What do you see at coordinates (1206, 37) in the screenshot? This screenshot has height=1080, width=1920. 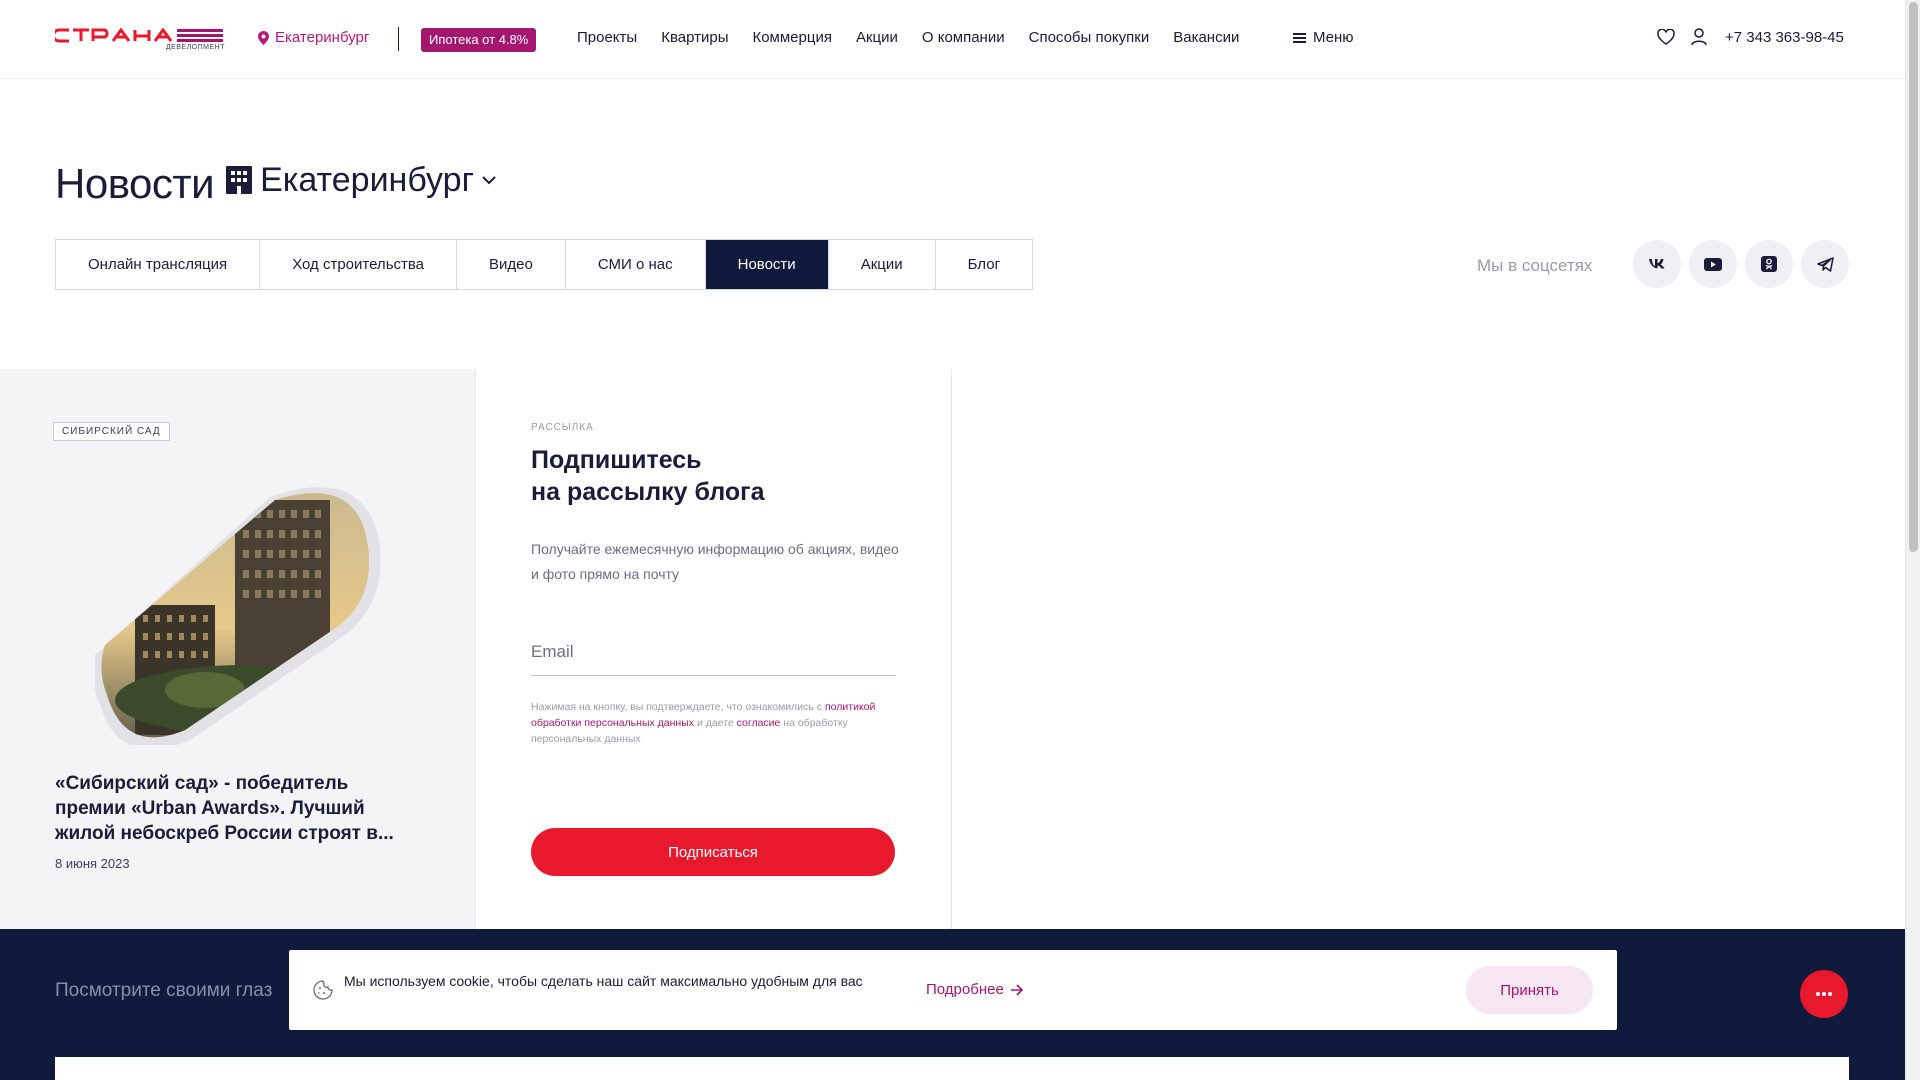 I see `nav-item-vacancies: Вакансии` at bounding box center [1206, 37].